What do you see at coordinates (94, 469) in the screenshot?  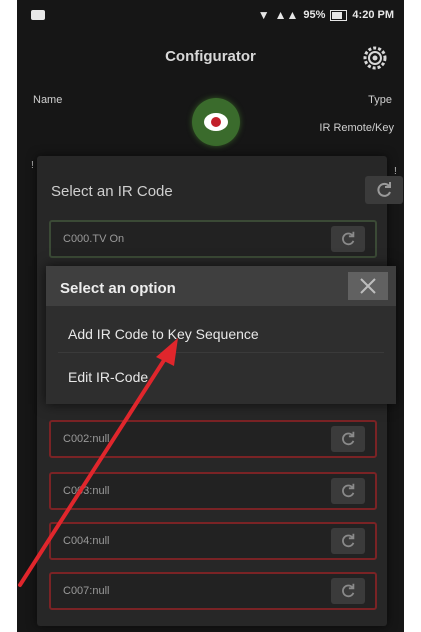 I see `annotation-arrow-shaft` at bounding box center [94, 469].